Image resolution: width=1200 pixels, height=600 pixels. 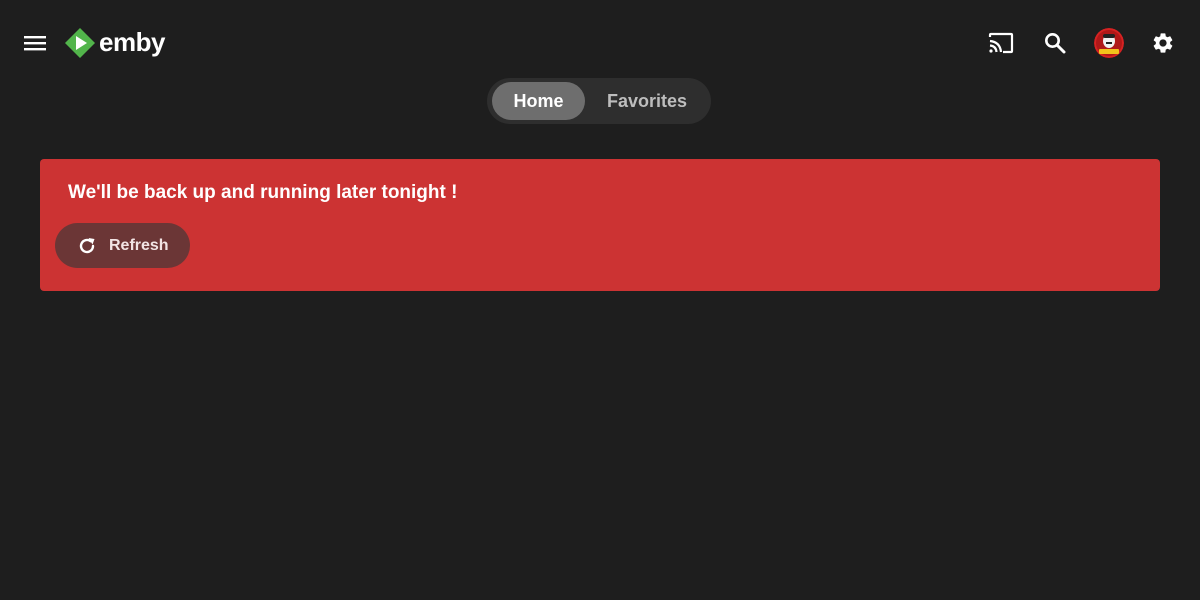 I want to click on user-button, so click(x=1109, y=43).